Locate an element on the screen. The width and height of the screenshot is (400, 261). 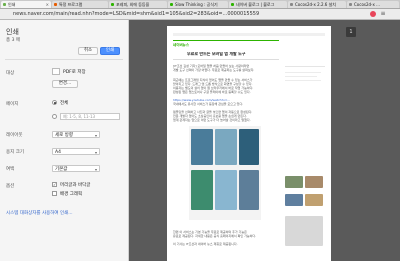
tab-item: Cocos2d-x 2.2.6 설치 is located at coordinates (317, 4).